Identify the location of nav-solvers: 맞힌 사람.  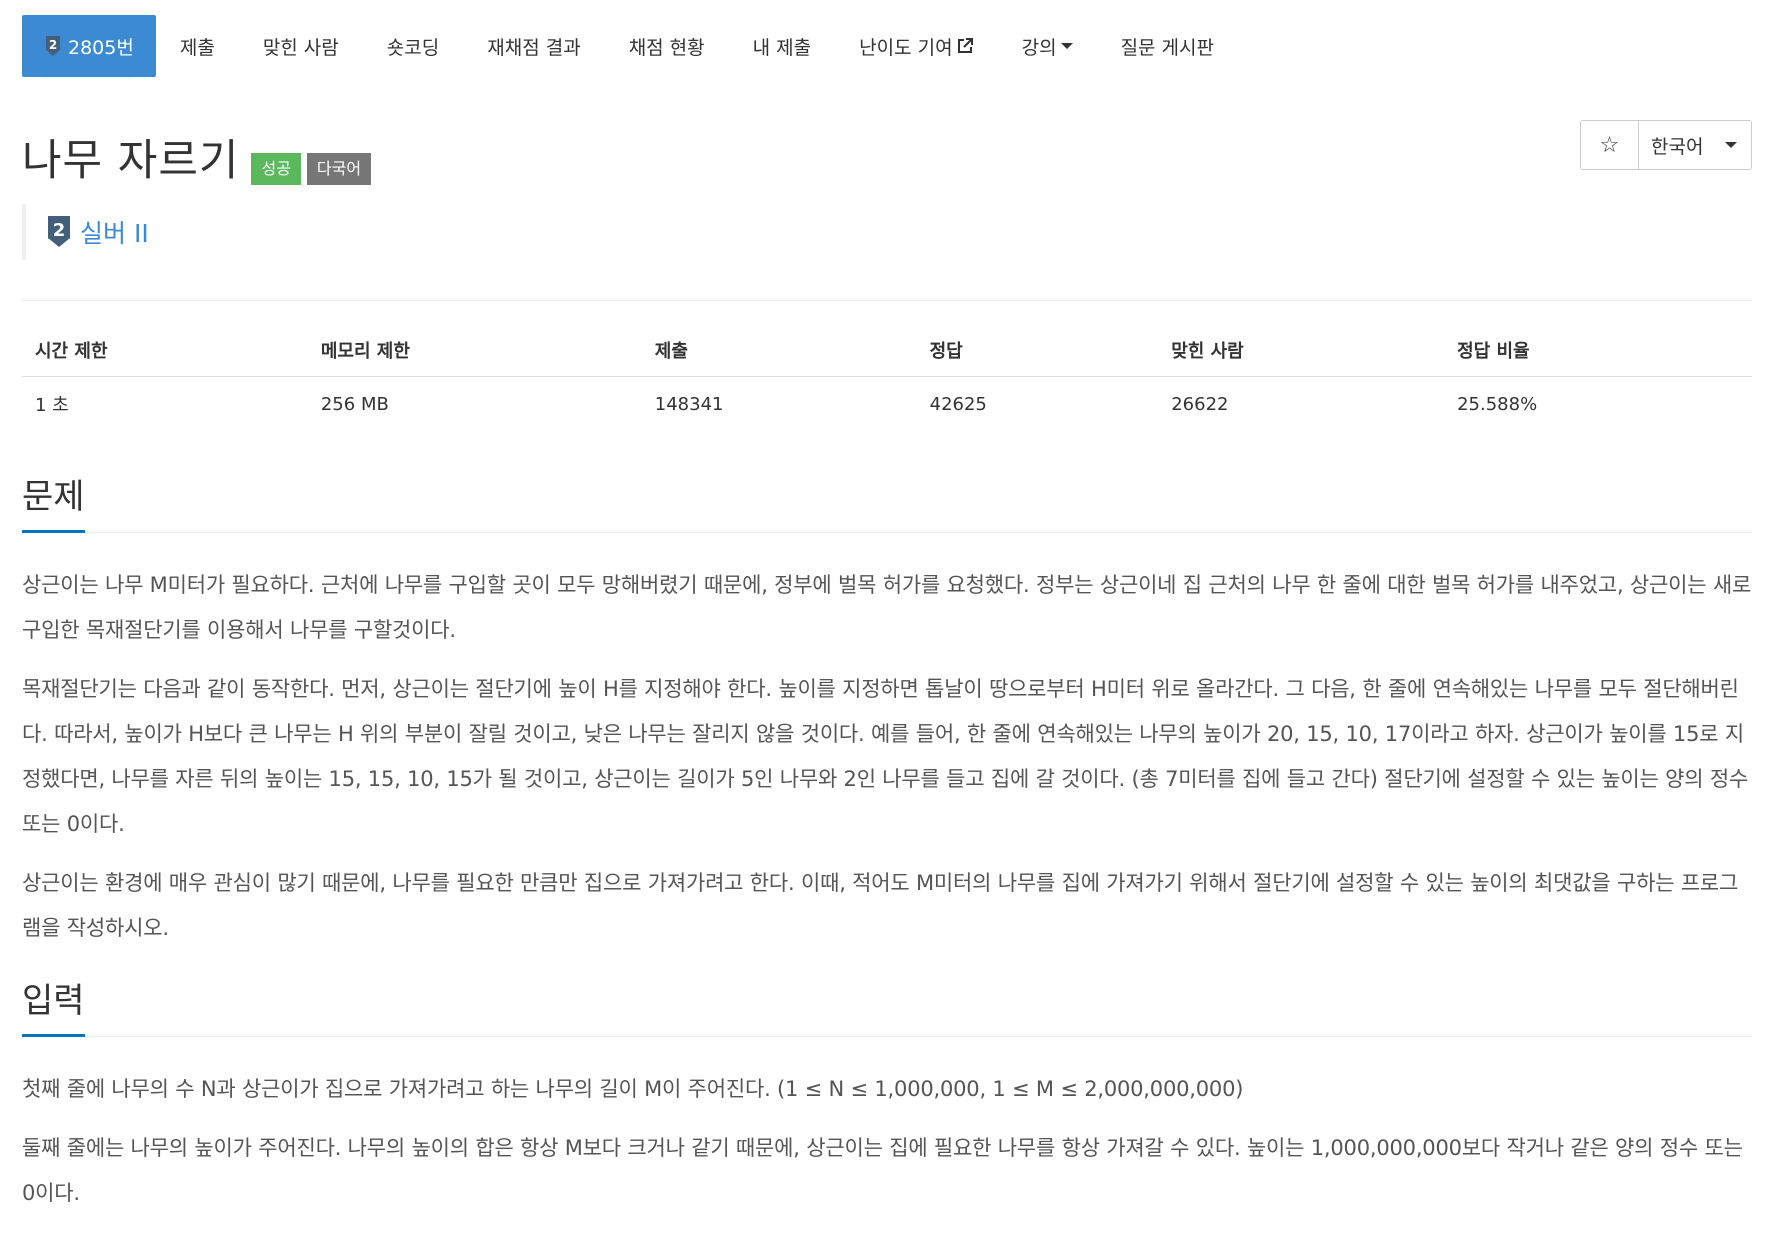
(301, 46).